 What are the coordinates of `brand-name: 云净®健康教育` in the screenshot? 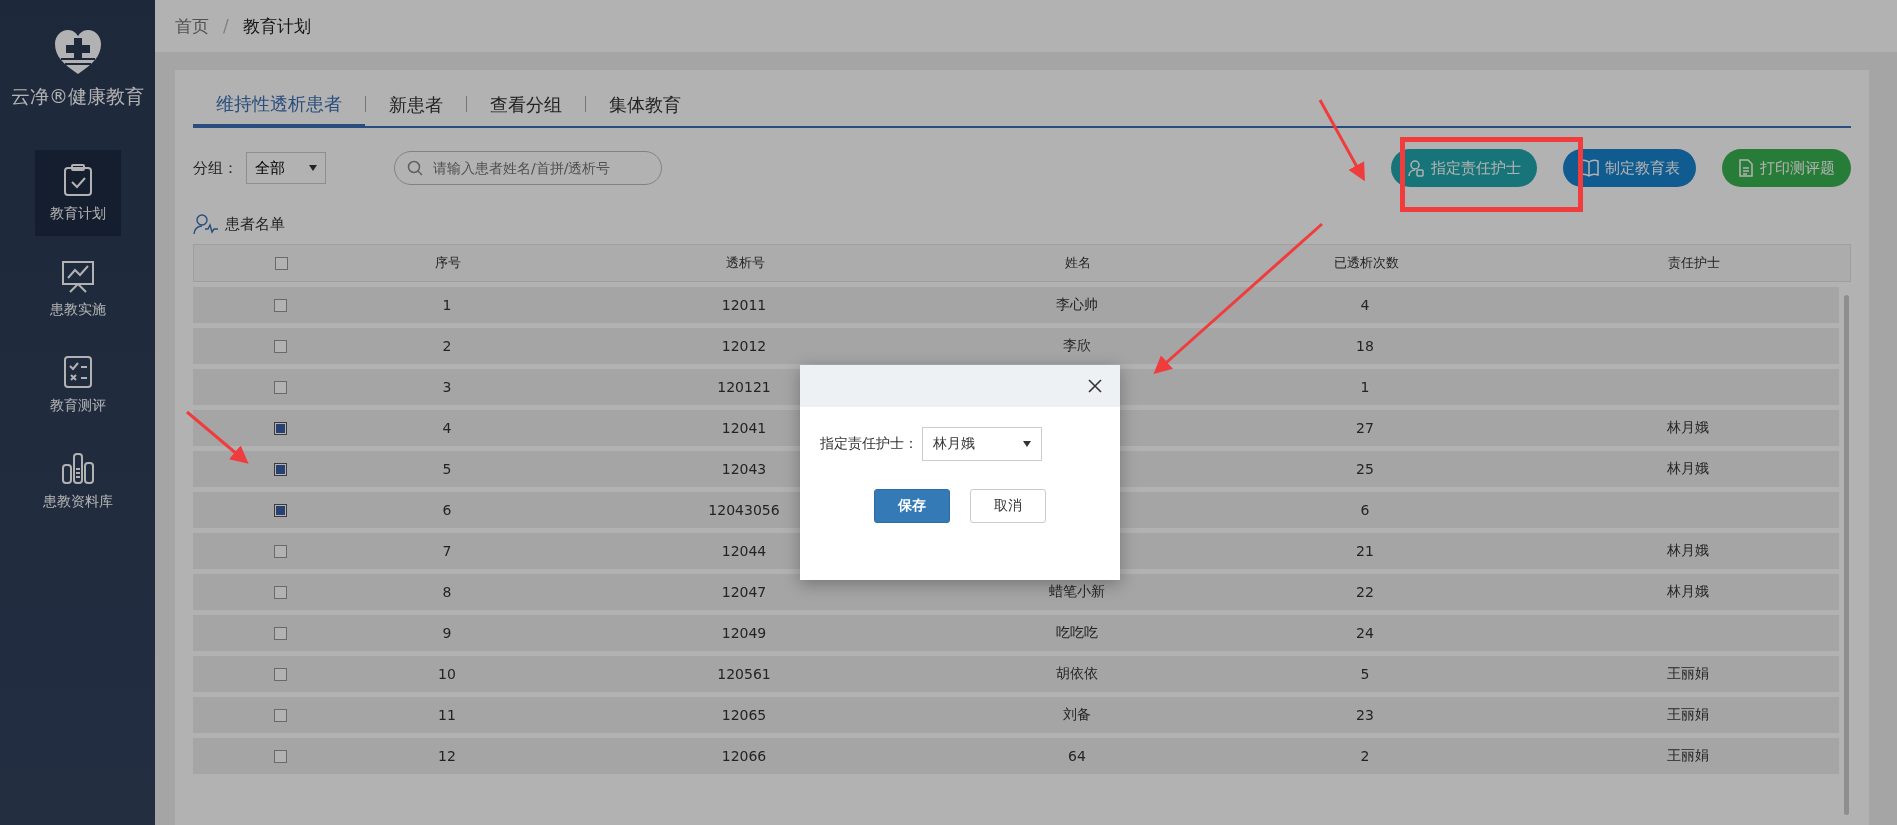 It's located at (77, 96).